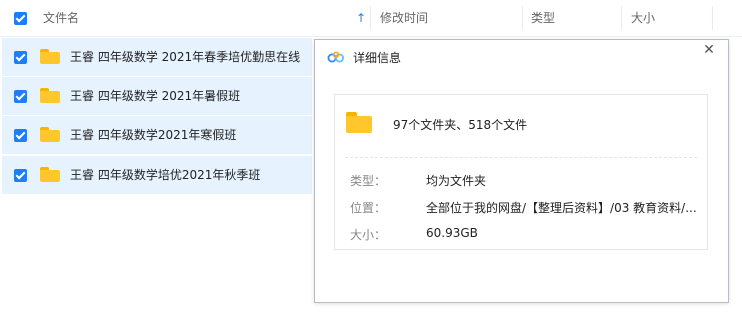  Describe the element at coordinates (335, 57) in the screenshot. I see `cloud-logo-icon` at that location.